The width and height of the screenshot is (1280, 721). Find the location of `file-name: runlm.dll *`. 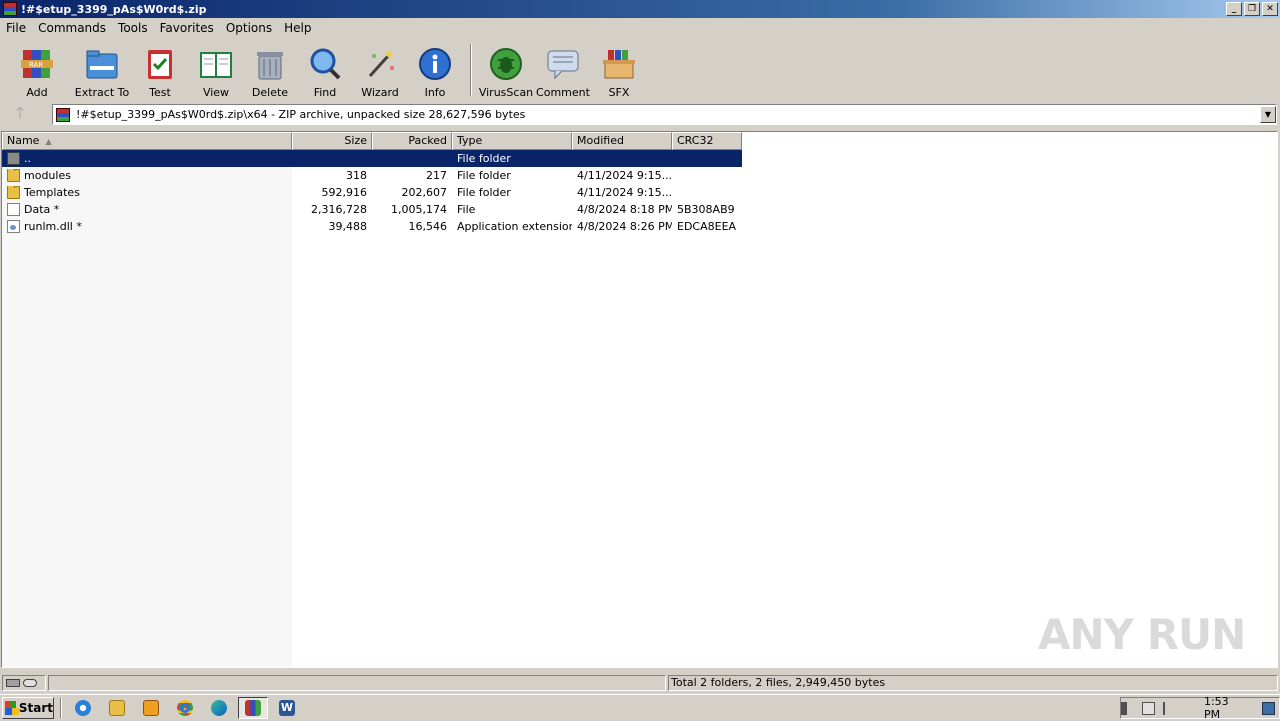

file-name: runlm.dll * is located at coordinates (53, 226).